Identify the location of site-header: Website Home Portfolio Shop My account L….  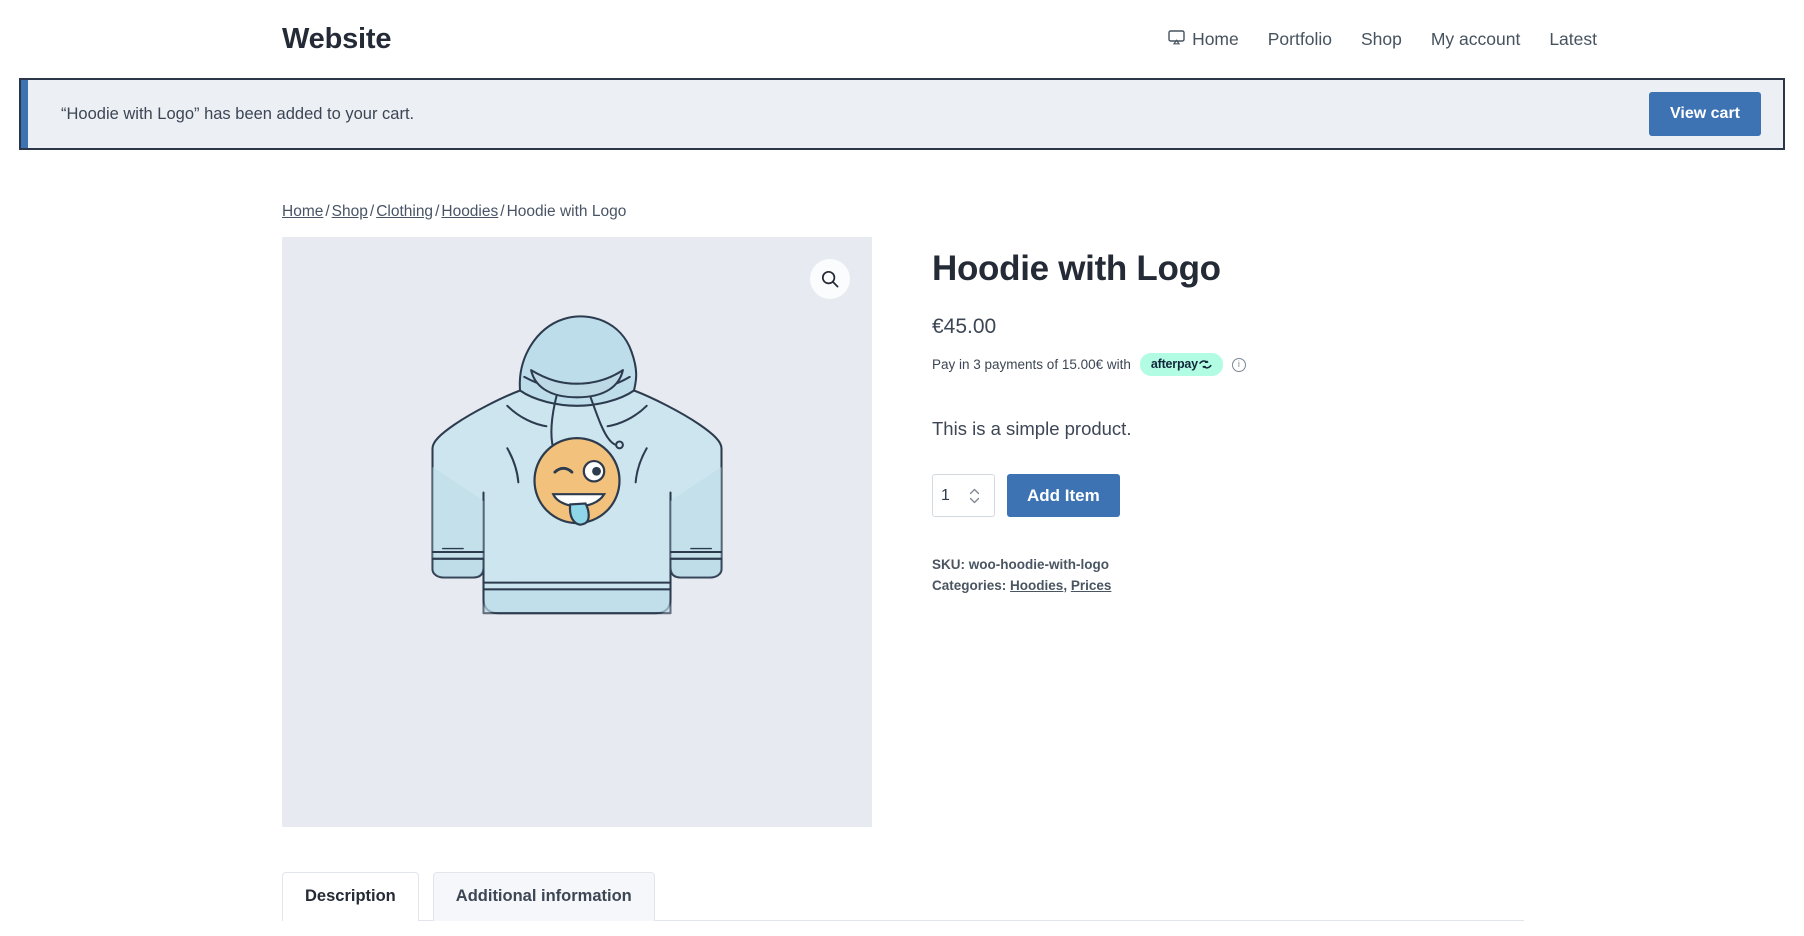
(902, 39).